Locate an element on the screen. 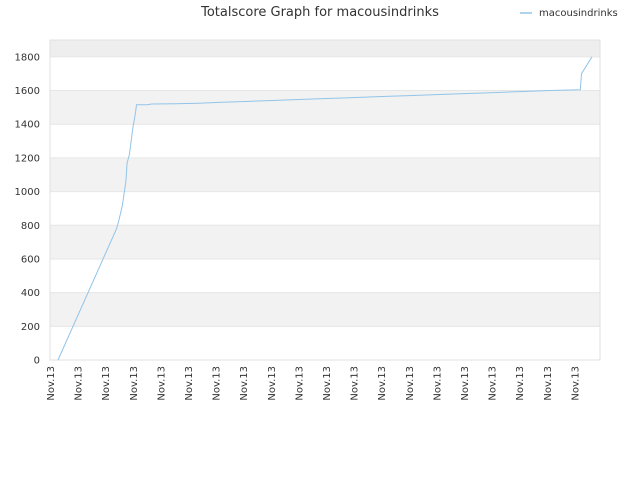 The height and width of the screenshot is (480, 640). y-tick-label: 0 is located at coordinates (37, 361).